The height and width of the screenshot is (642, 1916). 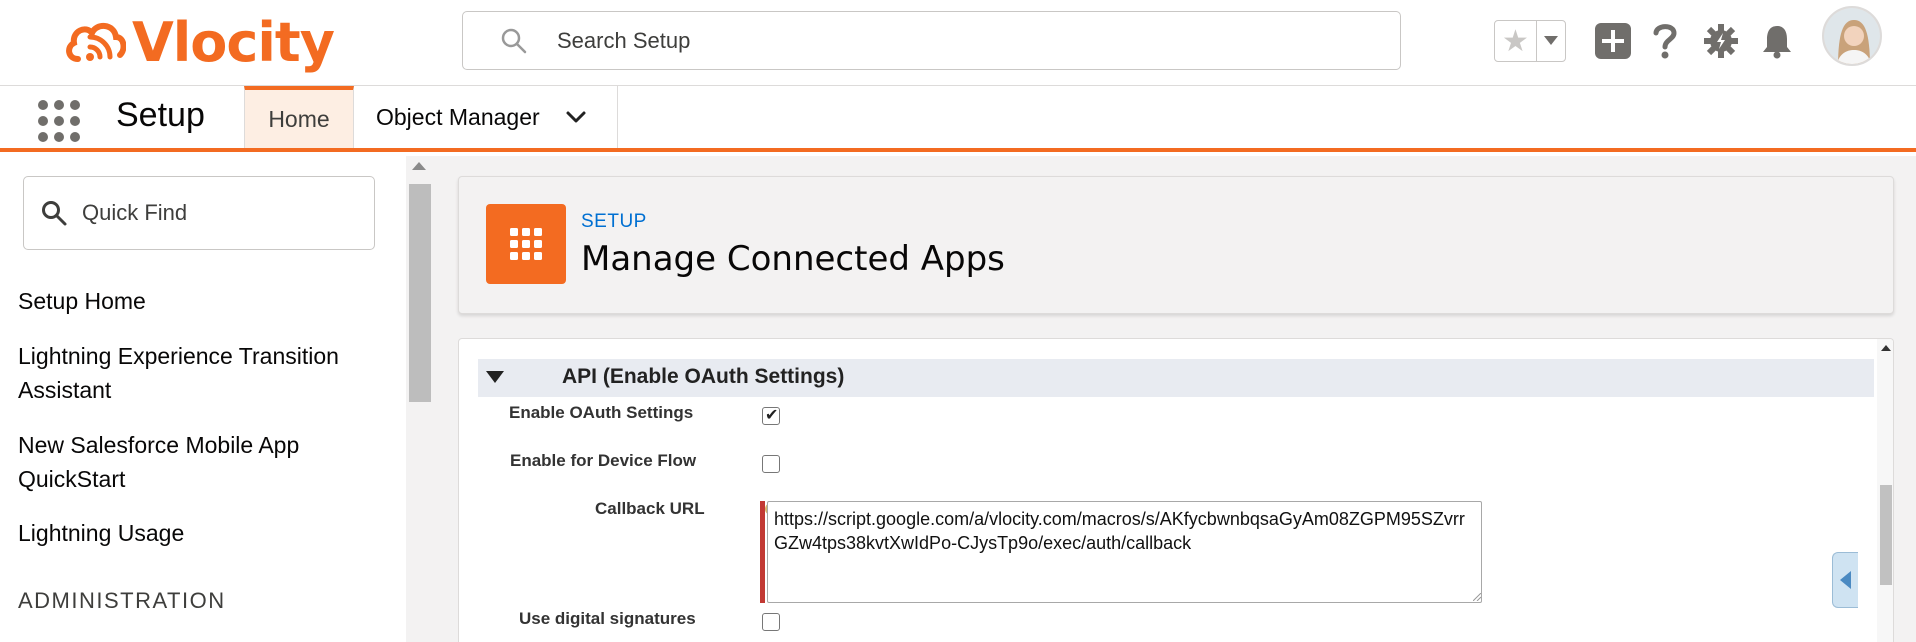 I want to click on question-icon, so click(x=1665, y=41).